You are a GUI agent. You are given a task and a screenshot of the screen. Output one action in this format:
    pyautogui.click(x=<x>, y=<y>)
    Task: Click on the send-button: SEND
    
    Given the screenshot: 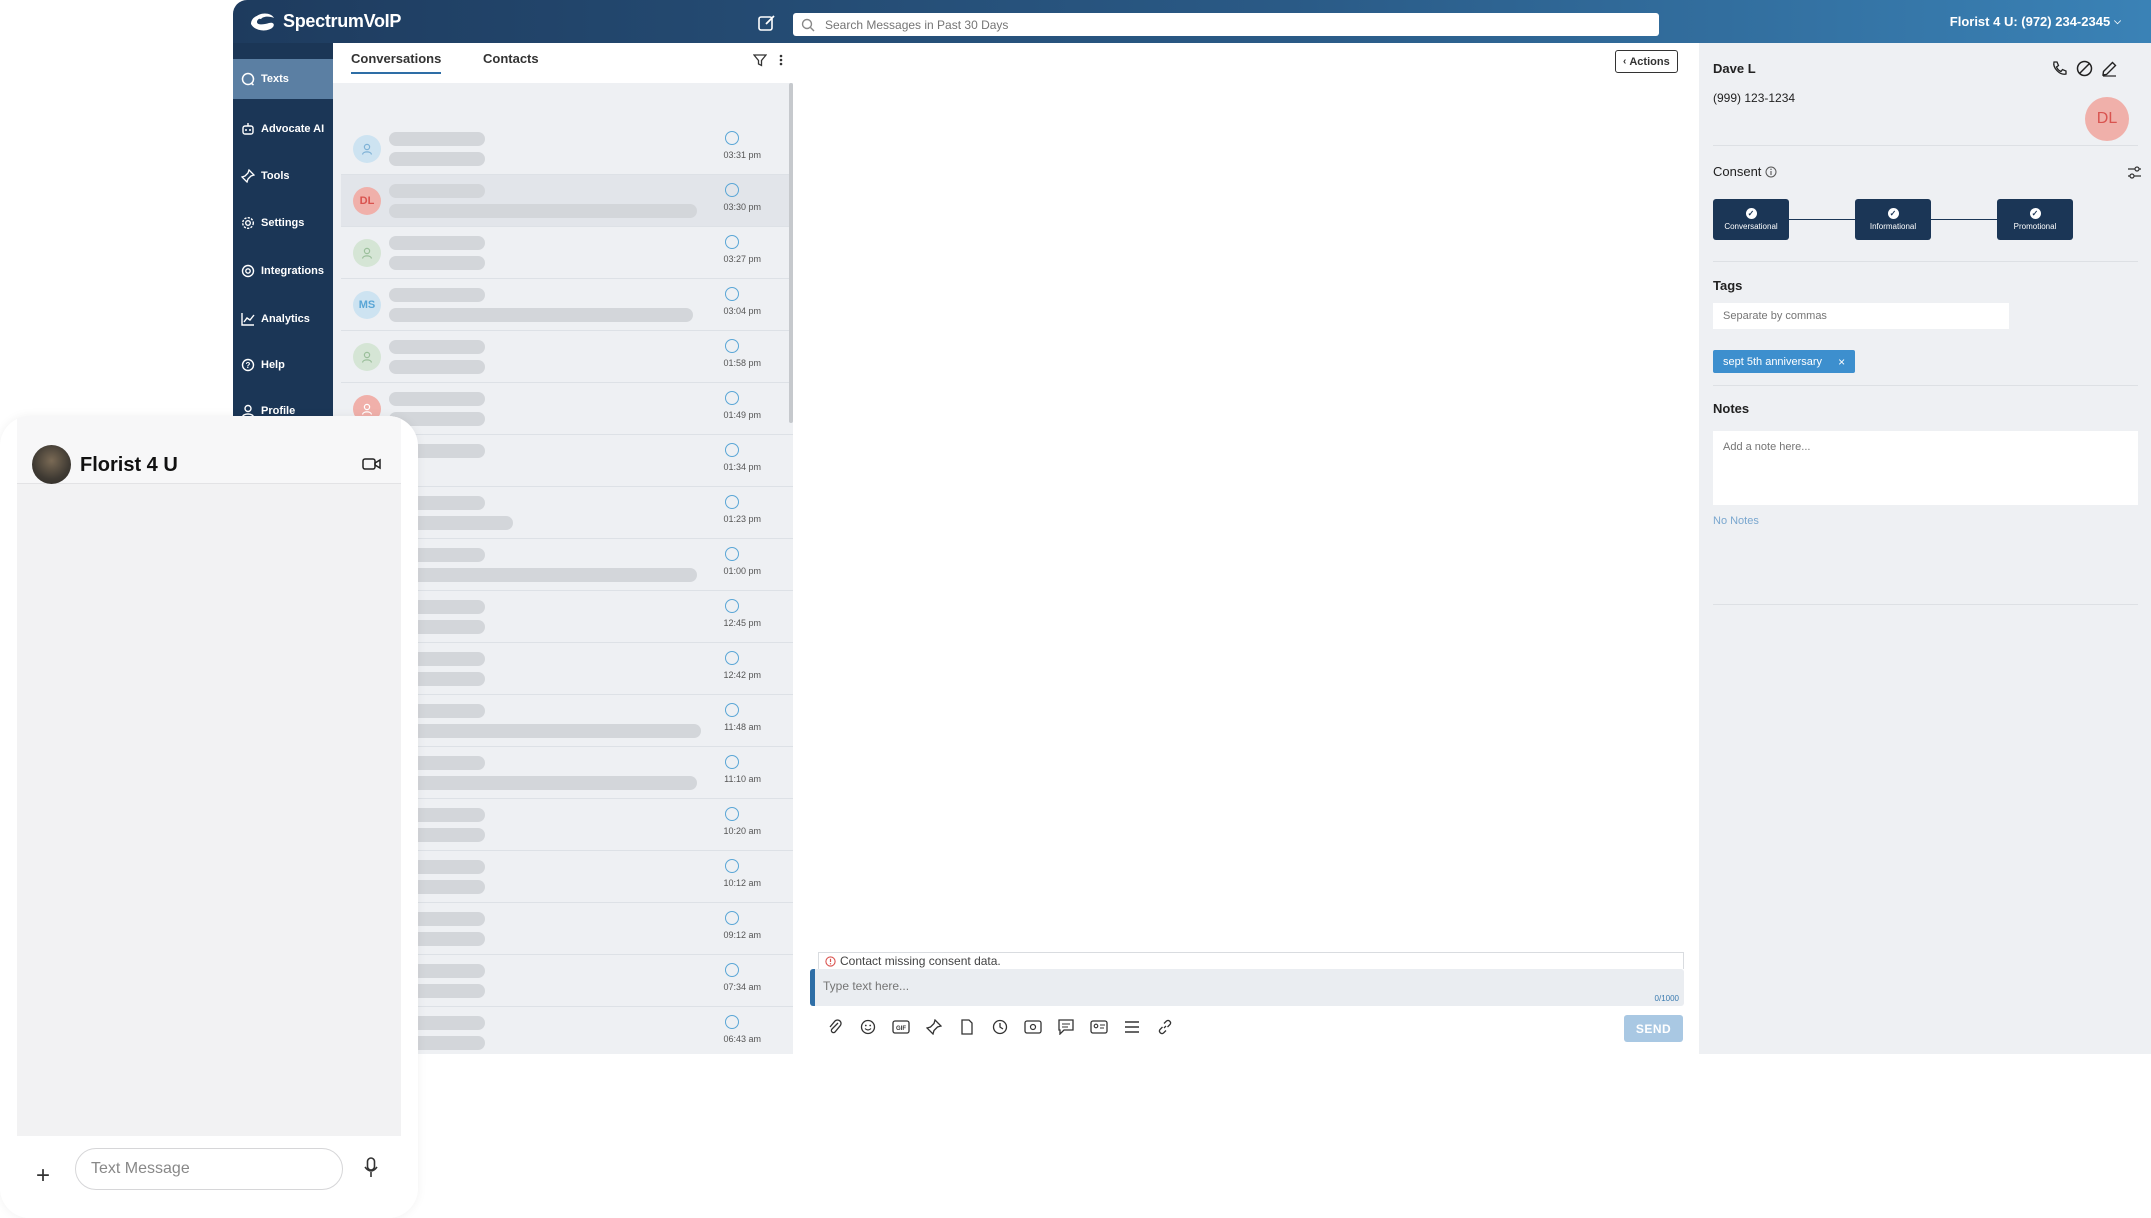 What is the action you would take?
    pyautogui.click(x=1653, y=1028)
    